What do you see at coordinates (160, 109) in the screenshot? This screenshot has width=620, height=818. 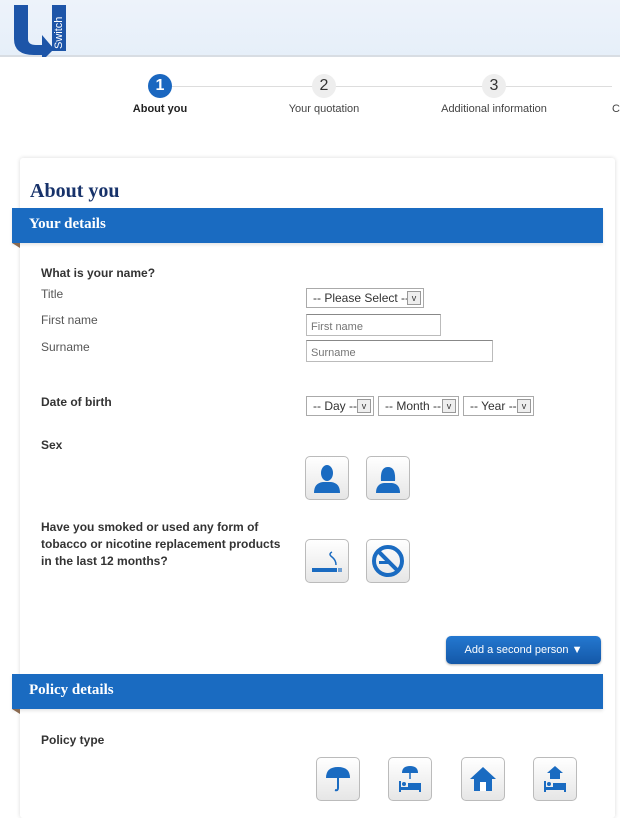 I see `step-1-label: About you` at bounding box center [160, 109].